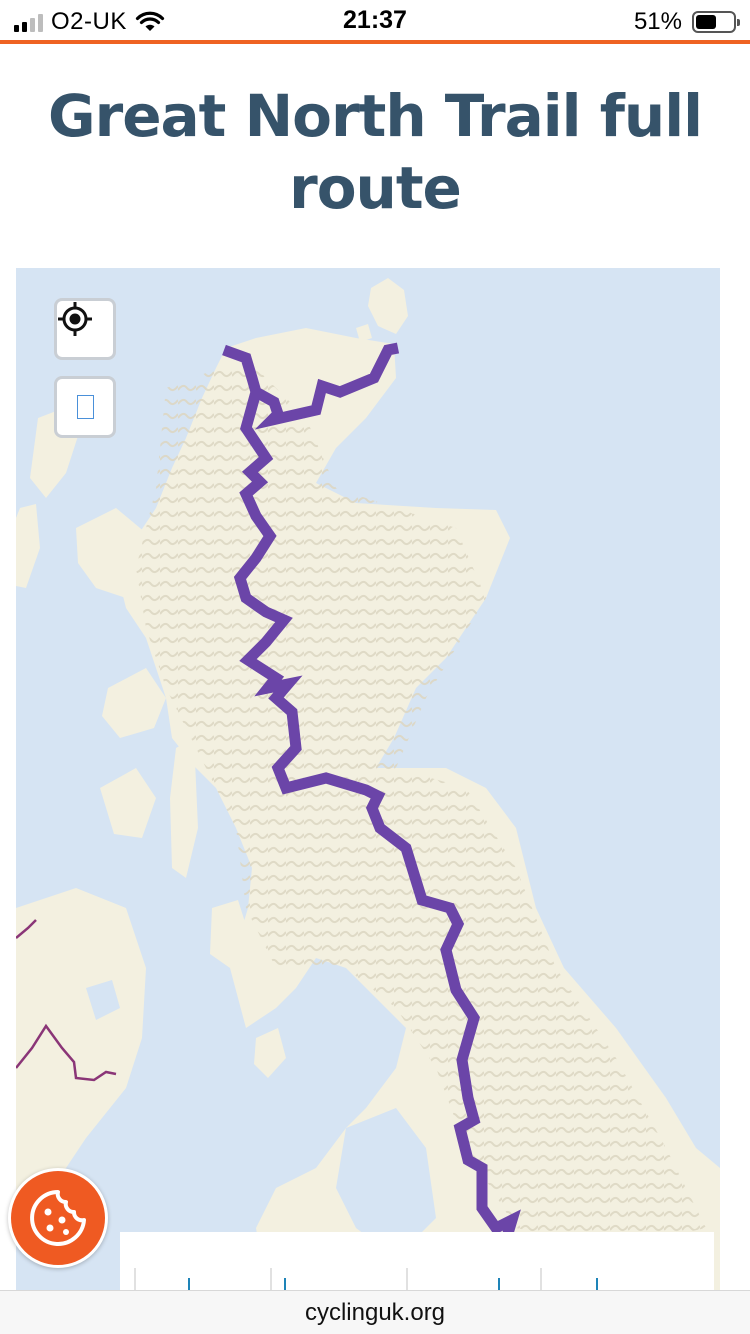 The height and width of the screenshot is (1334, 750). I want to click on island-man, so click(270, 1053).